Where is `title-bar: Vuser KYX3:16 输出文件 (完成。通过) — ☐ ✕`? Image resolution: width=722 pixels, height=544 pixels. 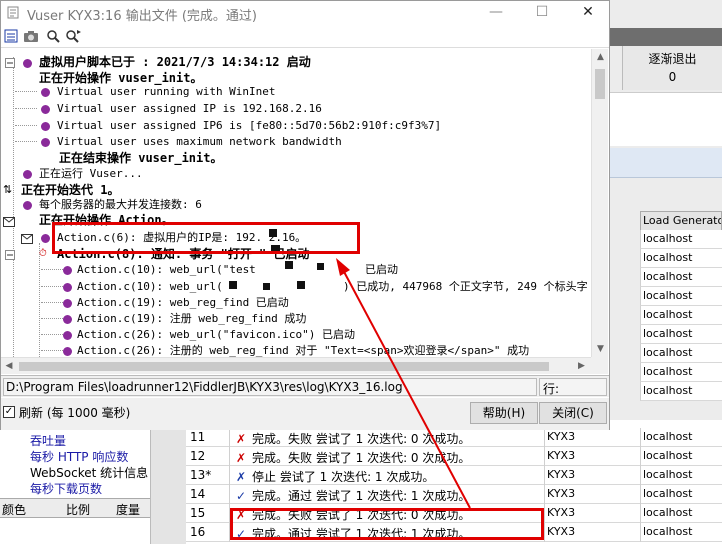
title-bar: Vuser KYX3:16 输出文件 (完成。通过) — ☐ ✕ is located at coordinates (305, 13).